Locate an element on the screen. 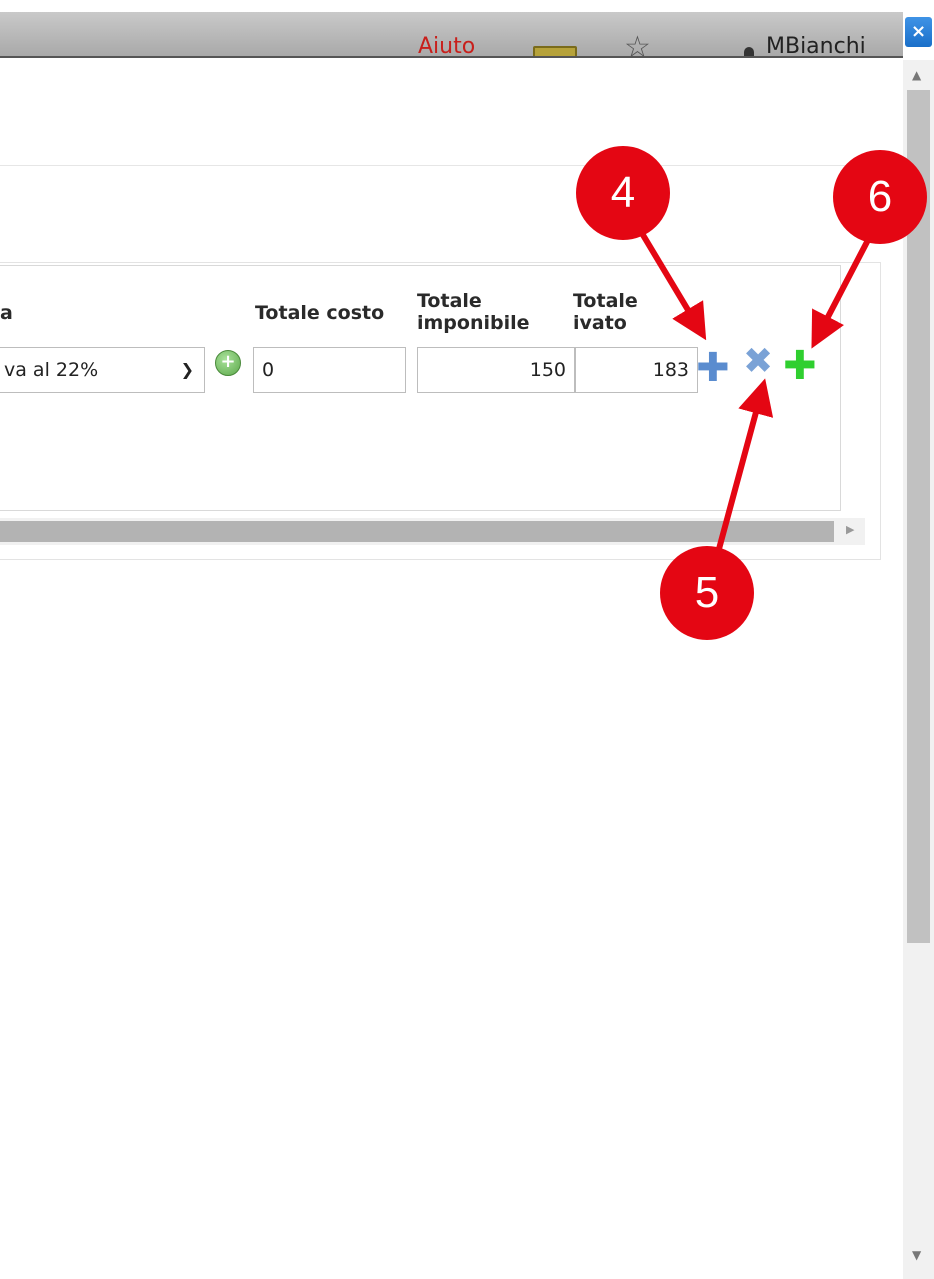  user-icon is located at coordinates (749, 51).